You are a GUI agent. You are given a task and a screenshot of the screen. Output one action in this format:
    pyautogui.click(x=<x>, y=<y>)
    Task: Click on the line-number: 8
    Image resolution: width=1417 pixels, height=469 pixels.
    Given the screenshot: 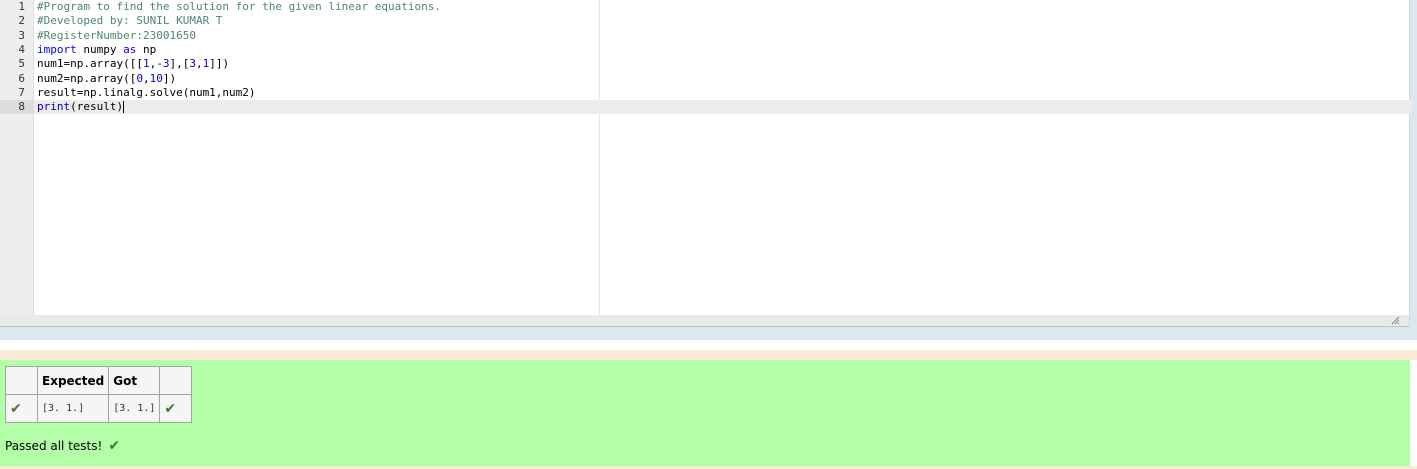 What is the action you would take?
    pyautogui.click(x=16, y=107)
    